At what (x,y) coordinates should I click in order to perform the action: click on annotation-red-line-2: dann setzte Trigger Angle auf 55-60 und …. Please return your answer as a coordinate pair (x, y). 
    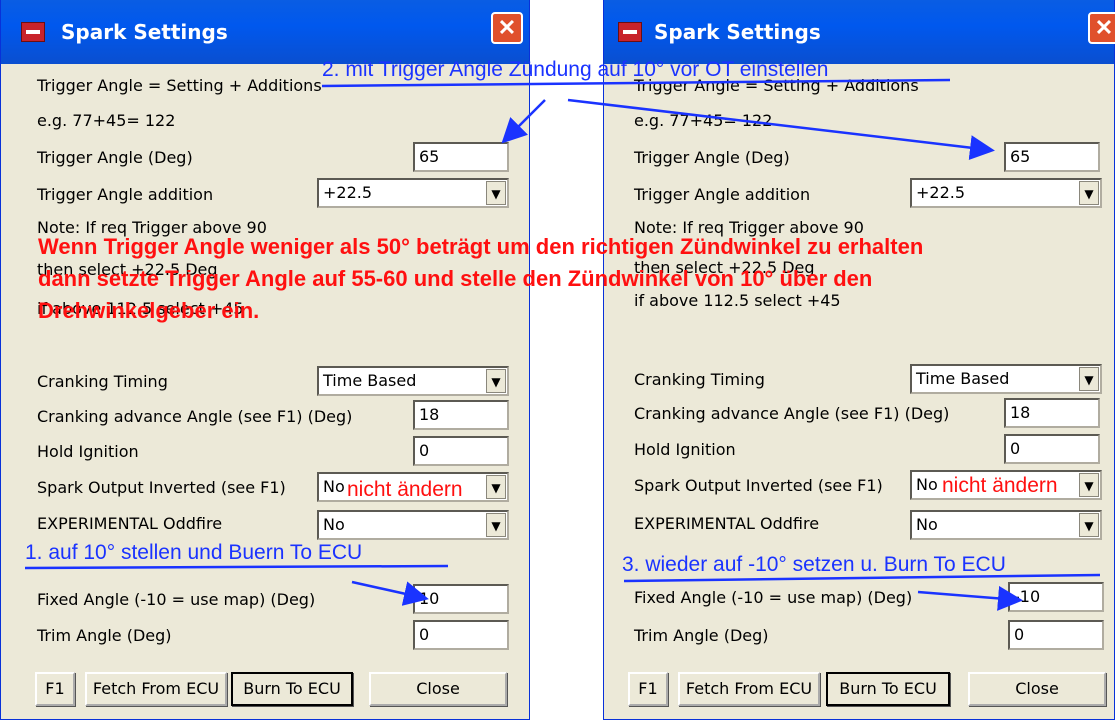
    Looking at the image, I should click on (455, 278).